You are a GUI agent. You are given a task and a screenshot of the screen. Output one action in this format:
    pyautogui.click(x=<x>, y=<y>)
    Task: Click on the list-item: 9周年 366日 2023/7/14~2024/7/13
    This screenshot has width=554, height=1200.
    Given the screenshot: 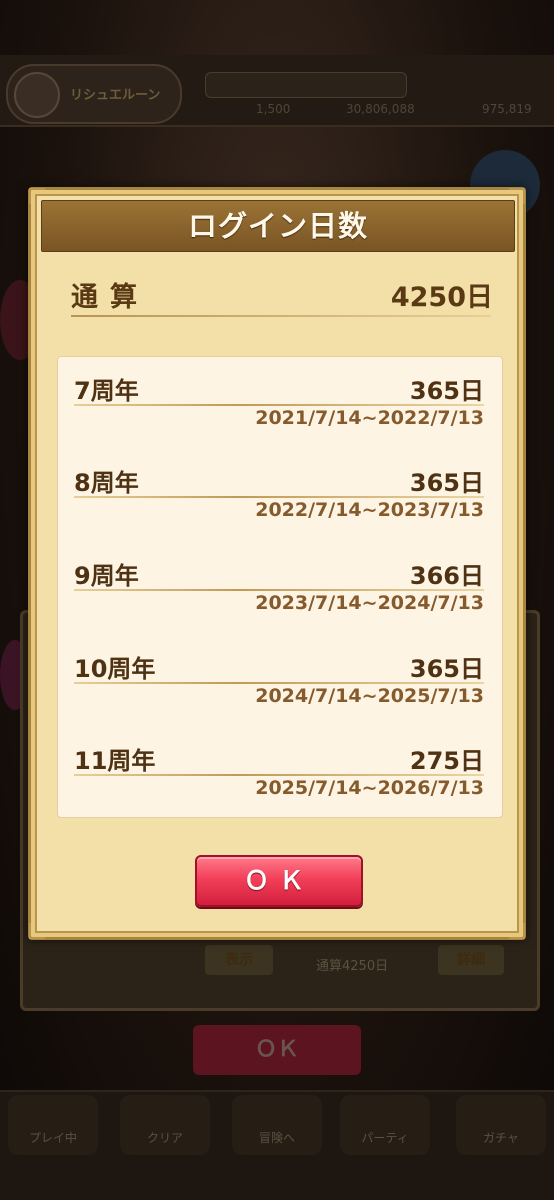 What is the action you would take?
    pyautogui.click(x=279, y=587)
    